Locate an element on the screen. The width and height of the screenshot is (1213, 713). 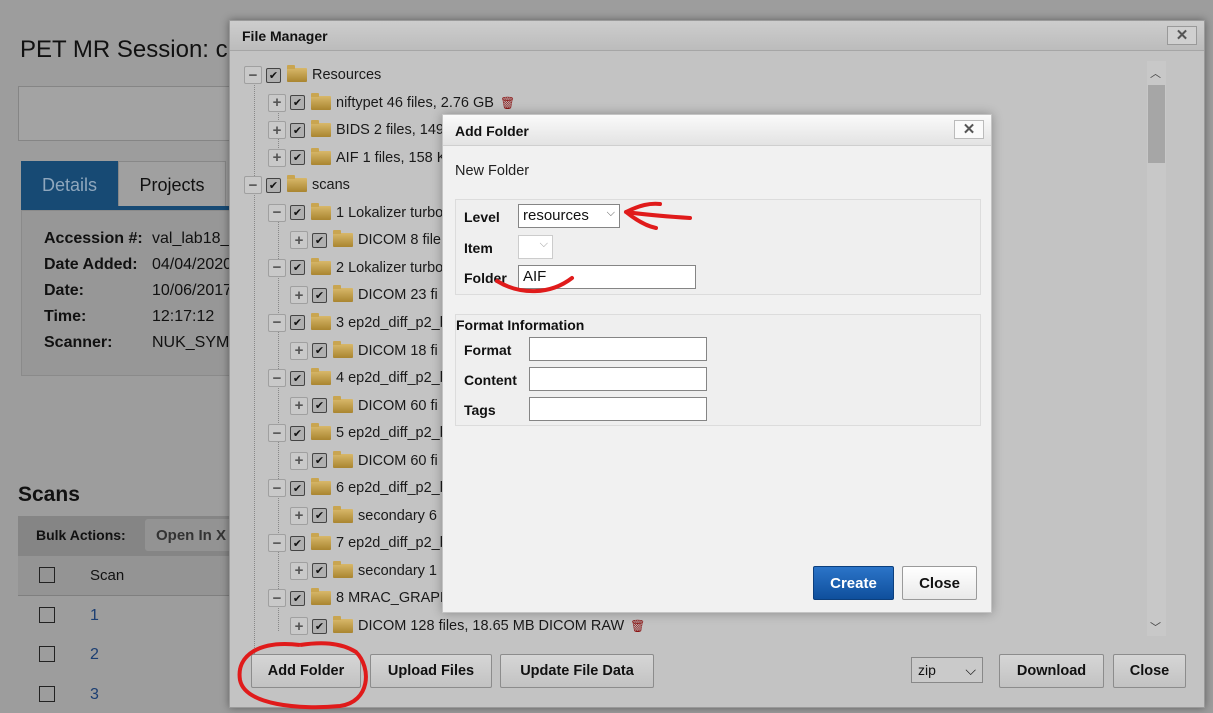
arrow-annotation is located at coordinates (658, 215).